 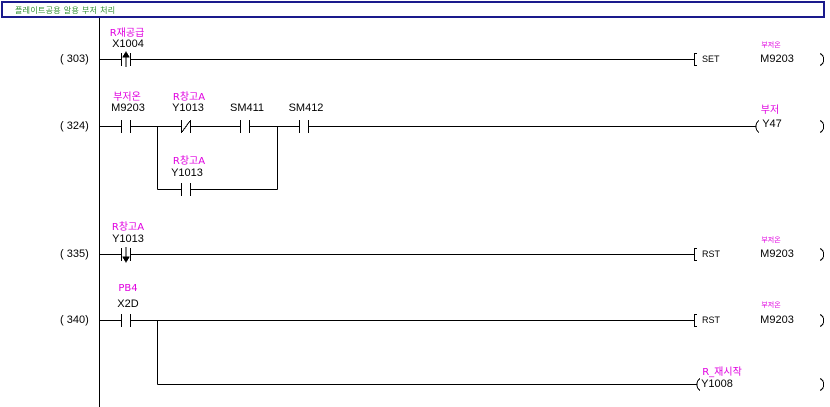 What do you see at coordinates (74, 254) in the screenshot?
I see `rung-step-number: ( 335)` at bounding box center [74, 254].